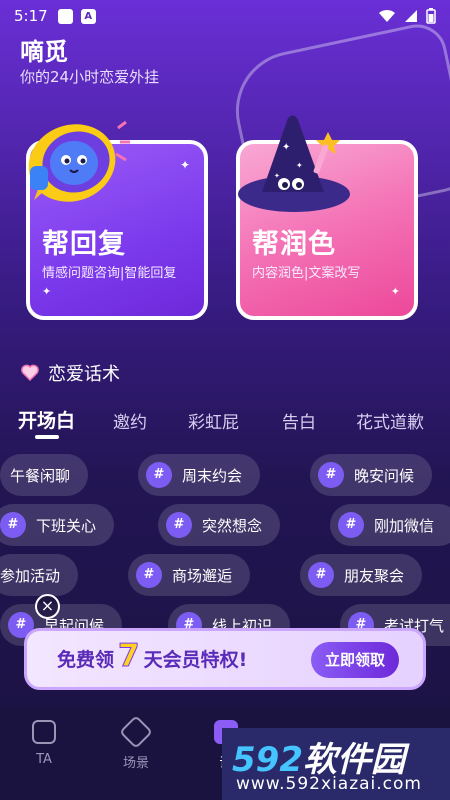 Image resolution: width=450 pixels, height=800 pixels. I want to click on chip-label: 晚安问候, so click(384, 475).